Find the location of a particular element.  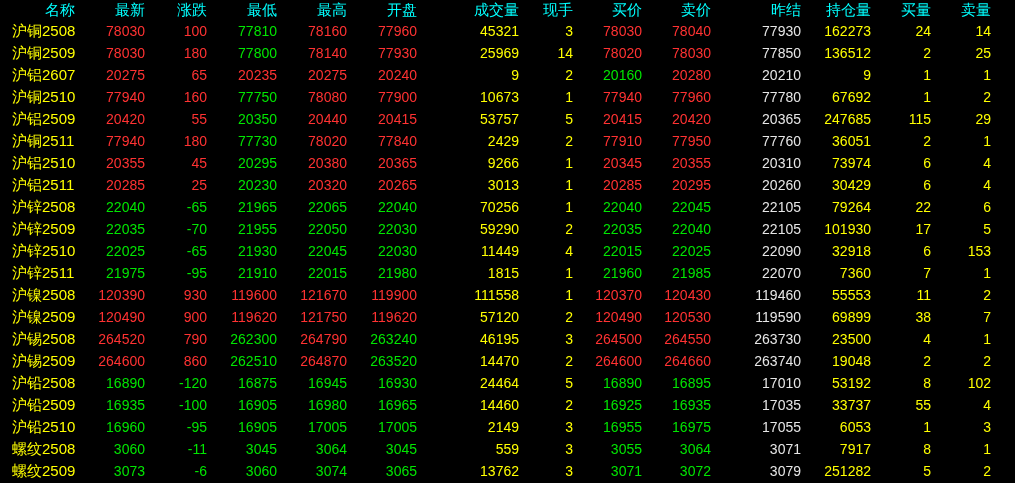

table-cell-text: 20365 is located at coordinates (397, 163).